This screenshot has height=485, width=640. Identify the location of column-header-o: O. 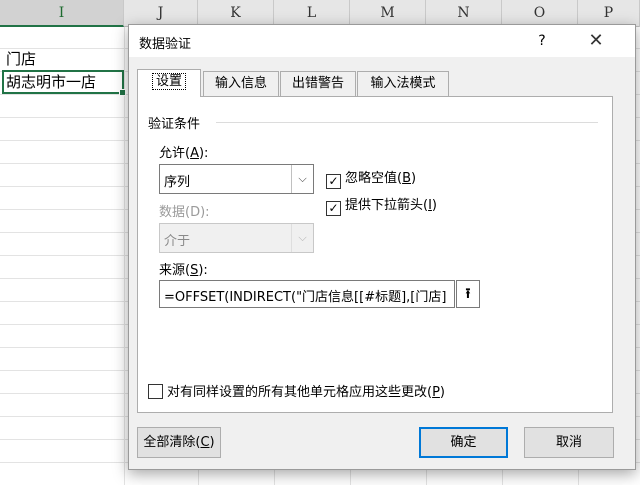
(540, 13).